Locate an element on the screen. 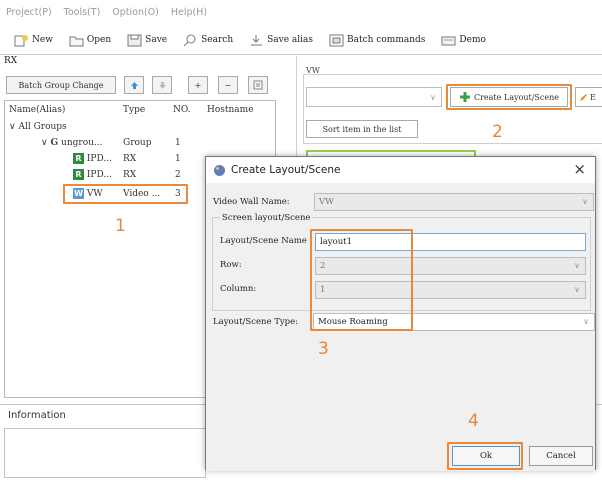  demo-button: Demo is located at coordinates (463, 40).